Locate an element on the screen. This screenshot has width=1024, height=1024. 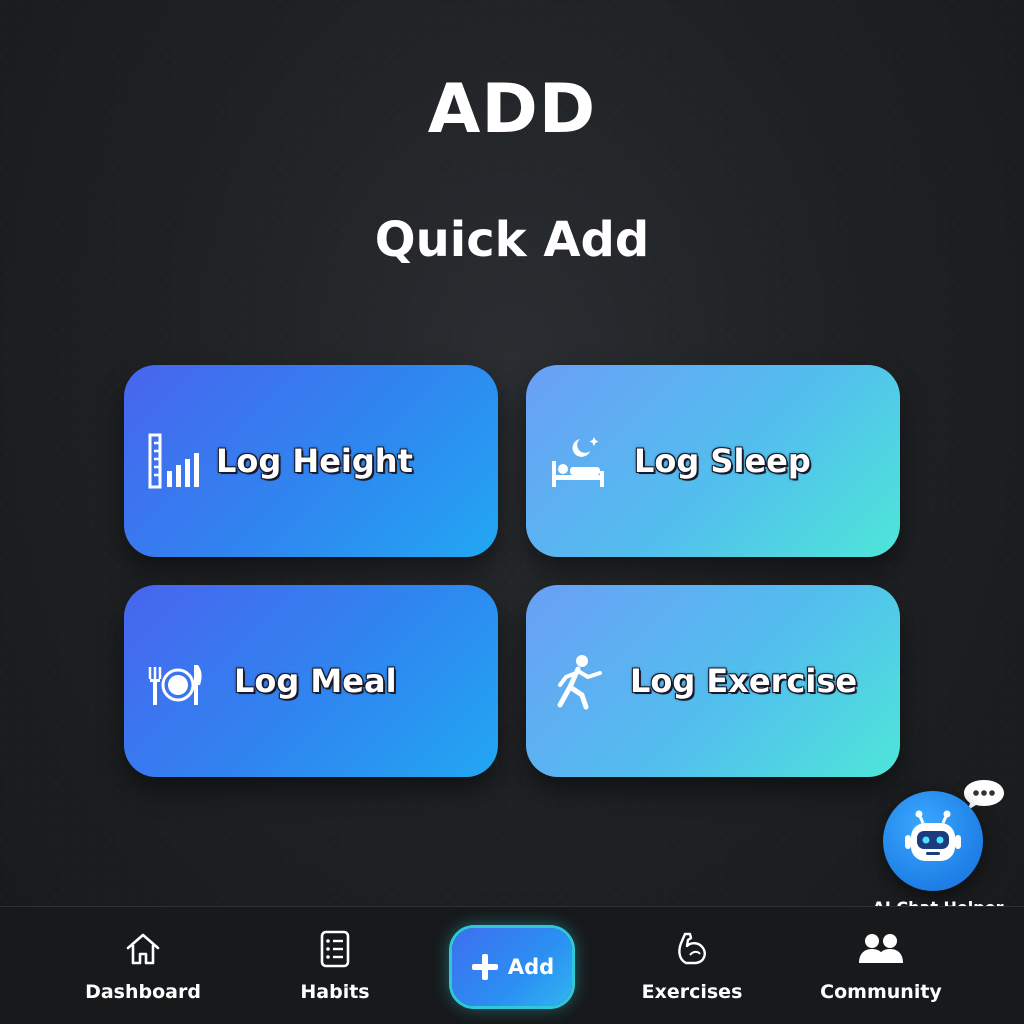
add-button: Add is located at coordinates (512, 967).